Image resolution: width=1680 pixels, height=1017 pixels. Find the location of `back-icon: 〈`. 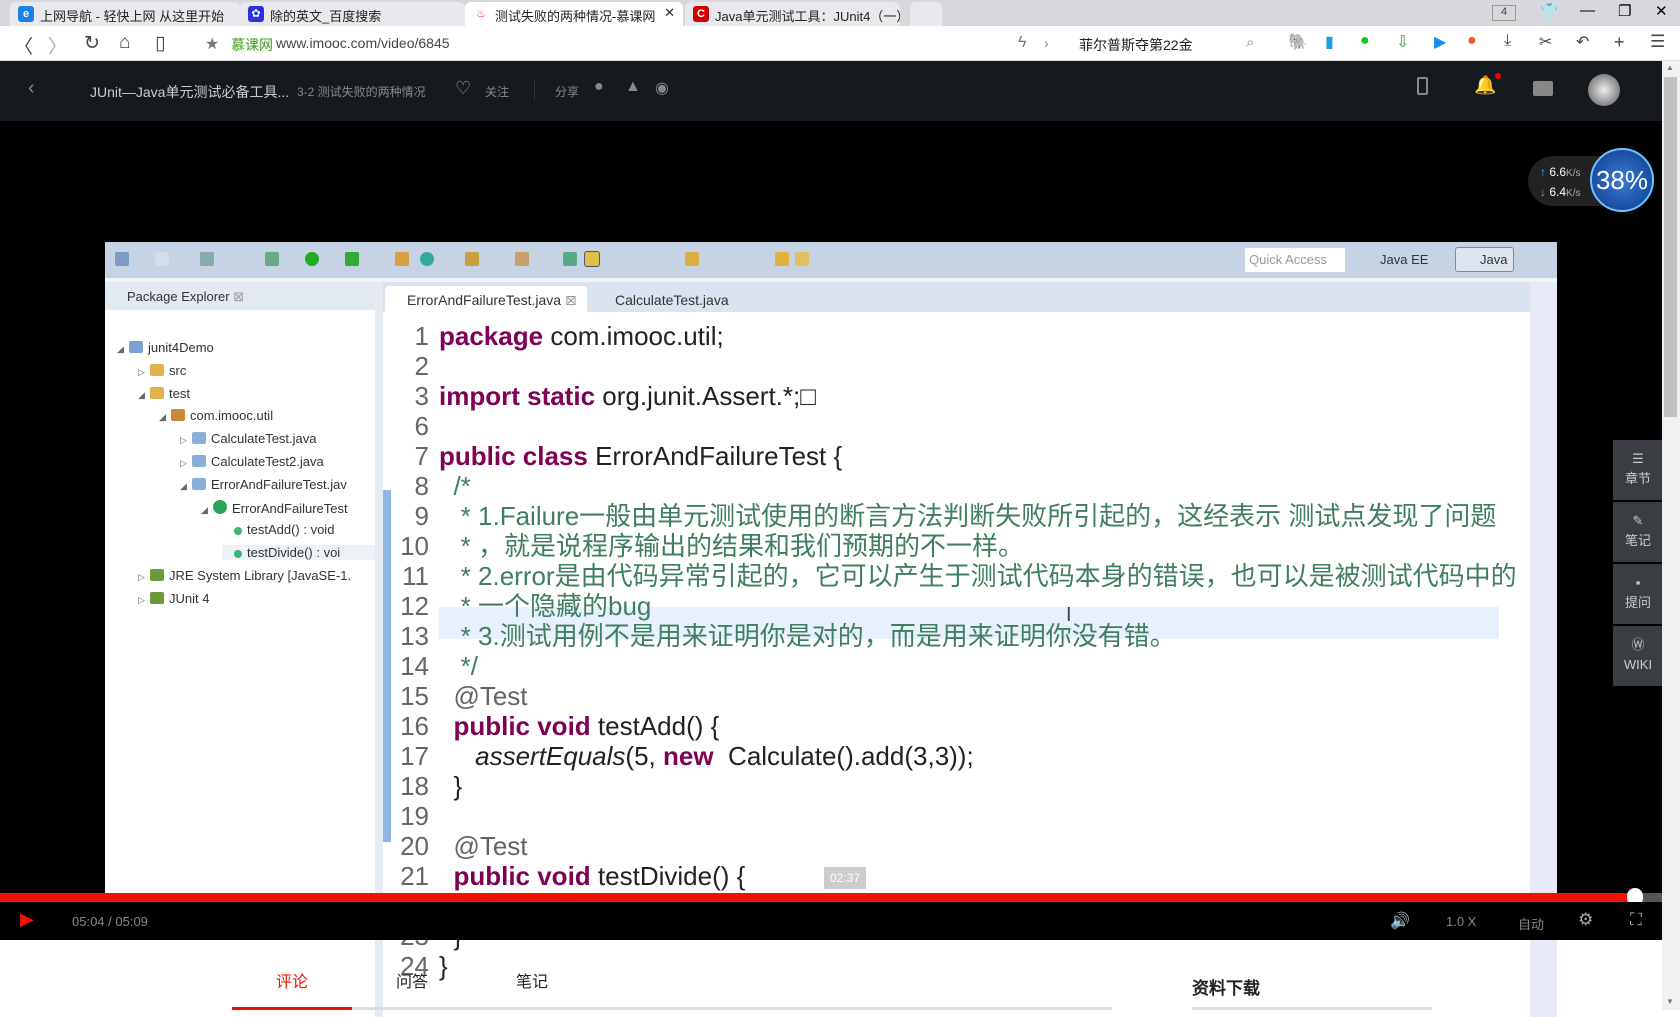

back-icon: 〈 is located at coordinates (23, 45).